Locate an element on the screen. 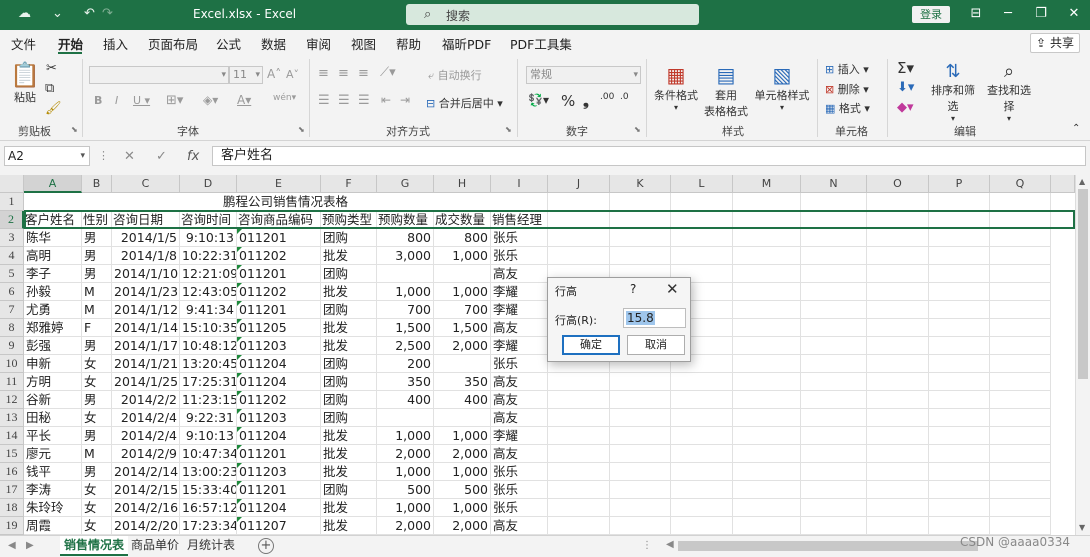 This screenshot has height=557, width=1090. data-cell is located at coordinates (462, 274).